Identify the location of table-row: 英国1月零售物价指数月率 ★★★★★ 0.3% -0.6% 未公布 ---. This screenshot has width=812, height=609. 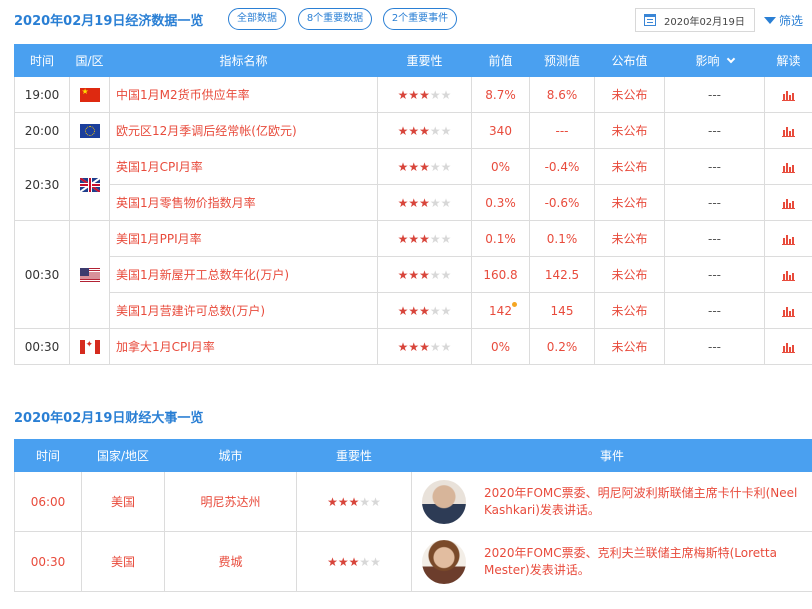
(413, 202).